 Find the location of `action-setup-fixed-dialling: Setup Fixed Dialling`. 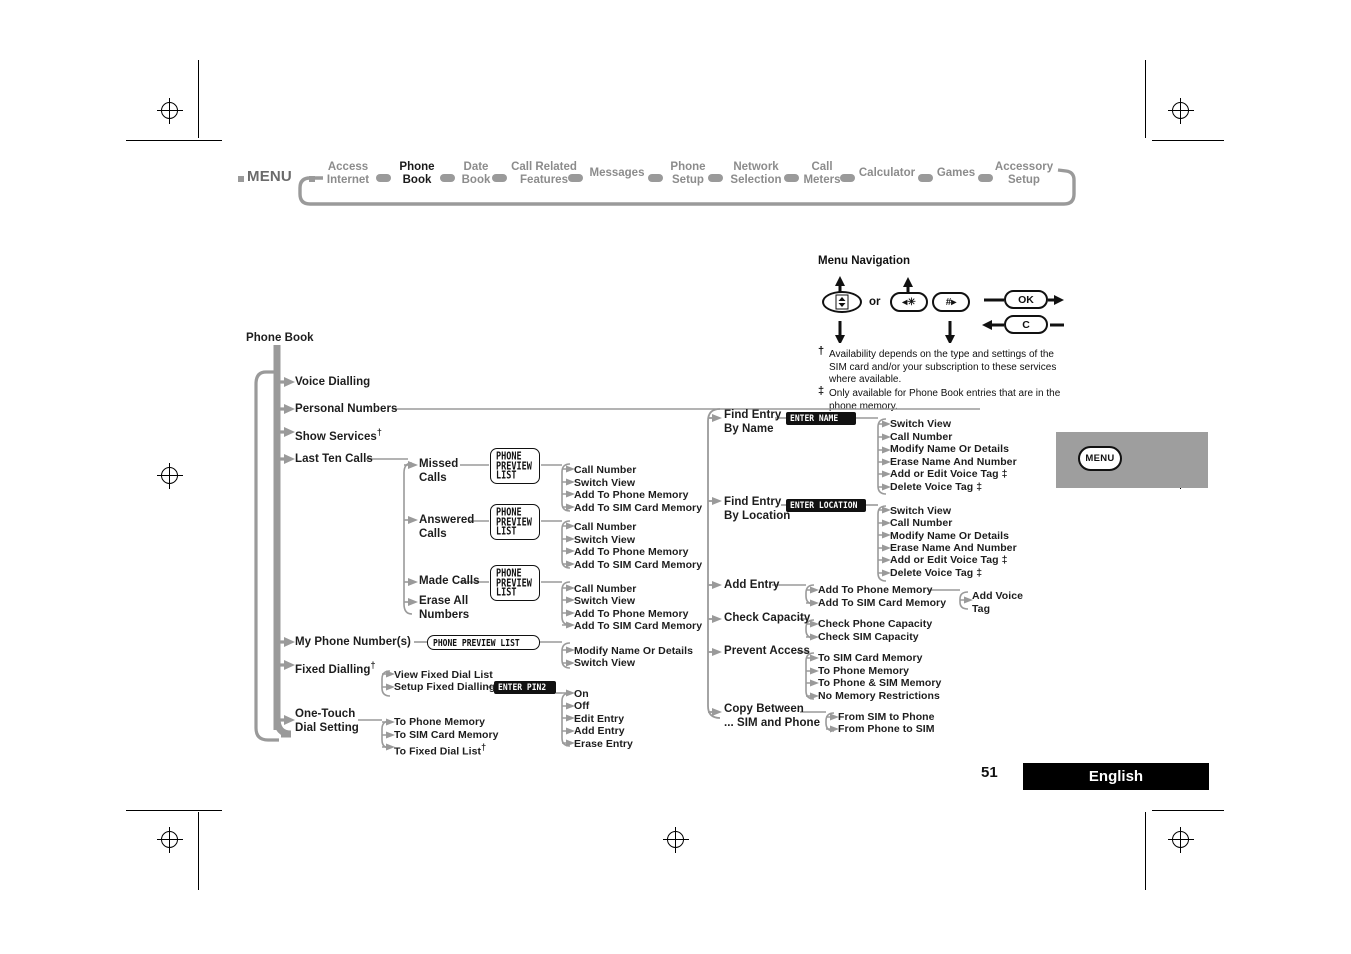

action-setup-fixed-dialling: Setup Fixed Dialling is located at coordinates (444, 687).